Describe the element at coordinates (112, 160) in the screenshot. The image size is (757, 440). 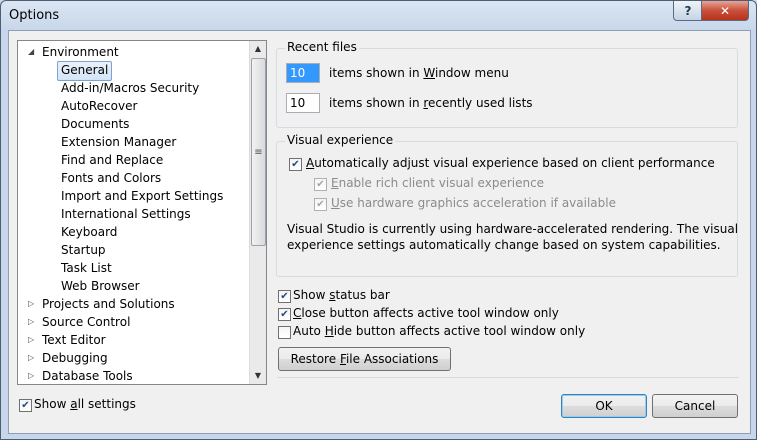
I see `tree-item-find-and-replace: Find and Replace` at that location.